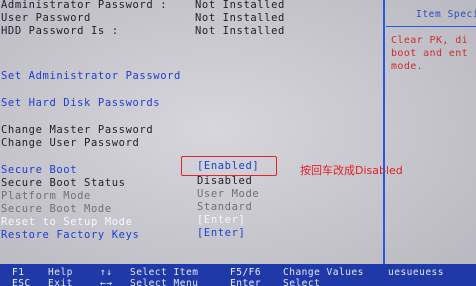  I want to click on restore-factory-keys-value: [Enter], so click(221, 233).